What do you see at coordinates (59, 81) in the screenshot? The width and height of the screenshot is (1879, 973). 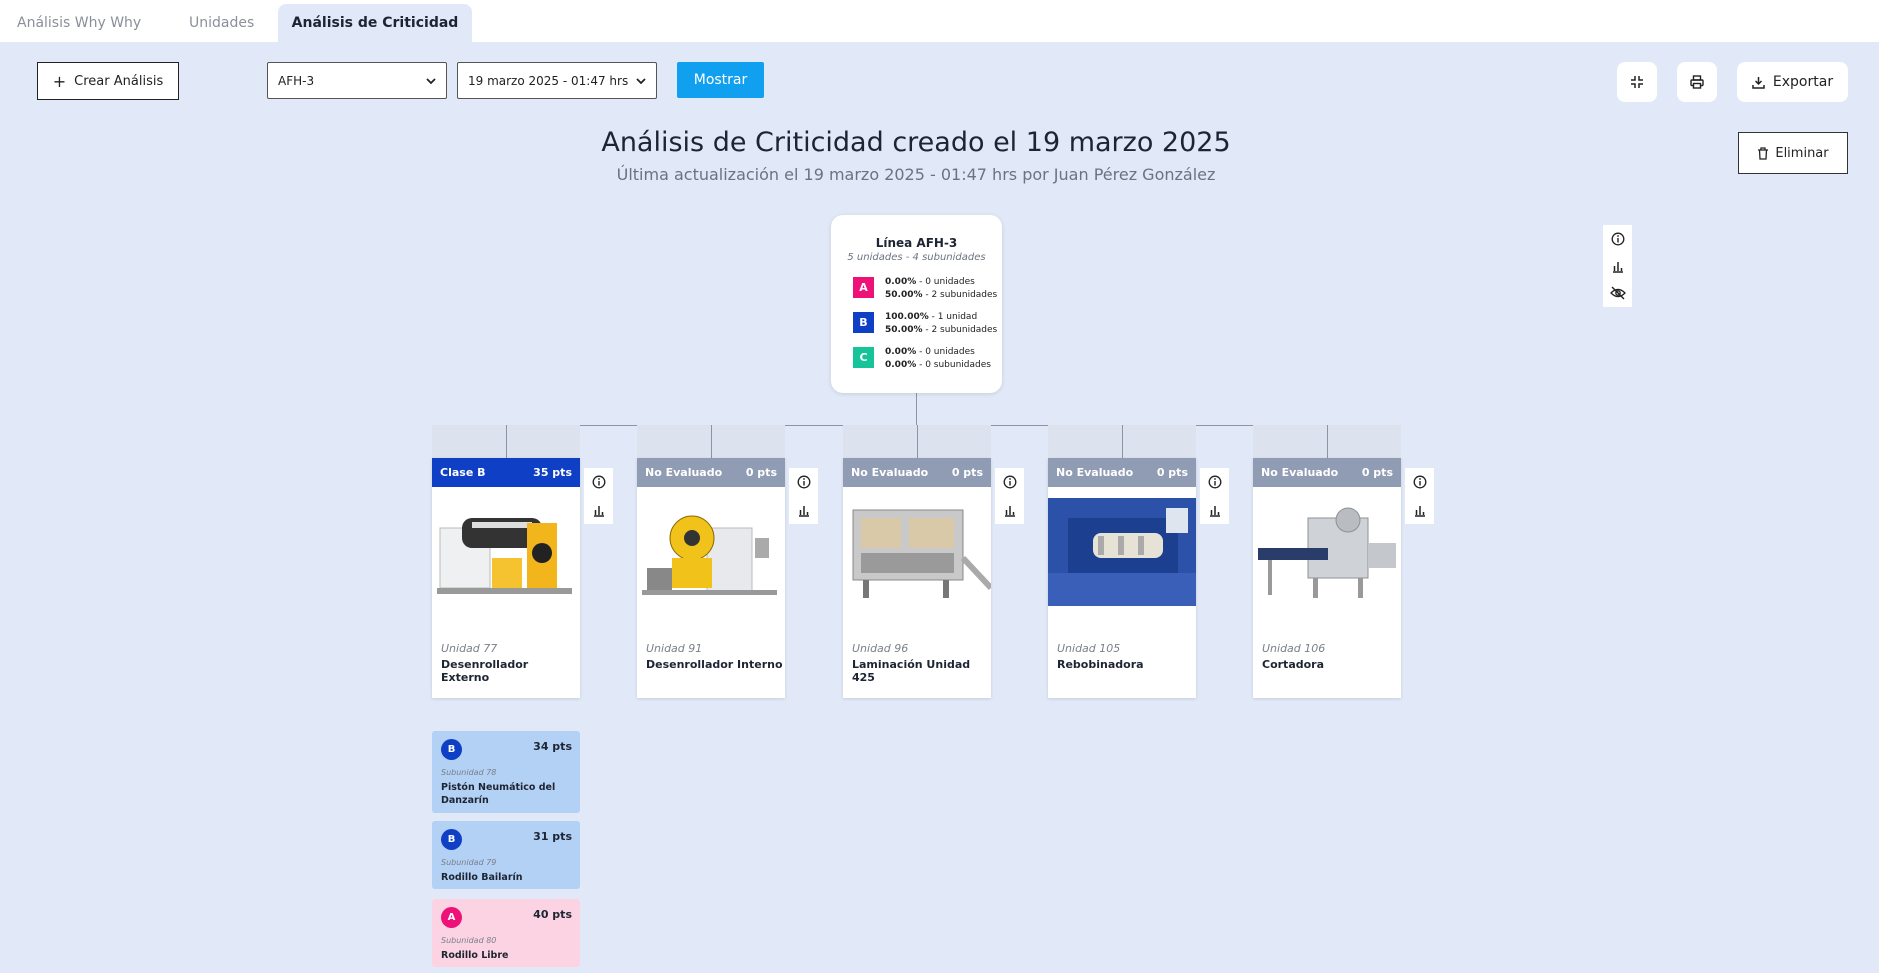 I see `plus-icon: +` at bounding box center [59, 81].